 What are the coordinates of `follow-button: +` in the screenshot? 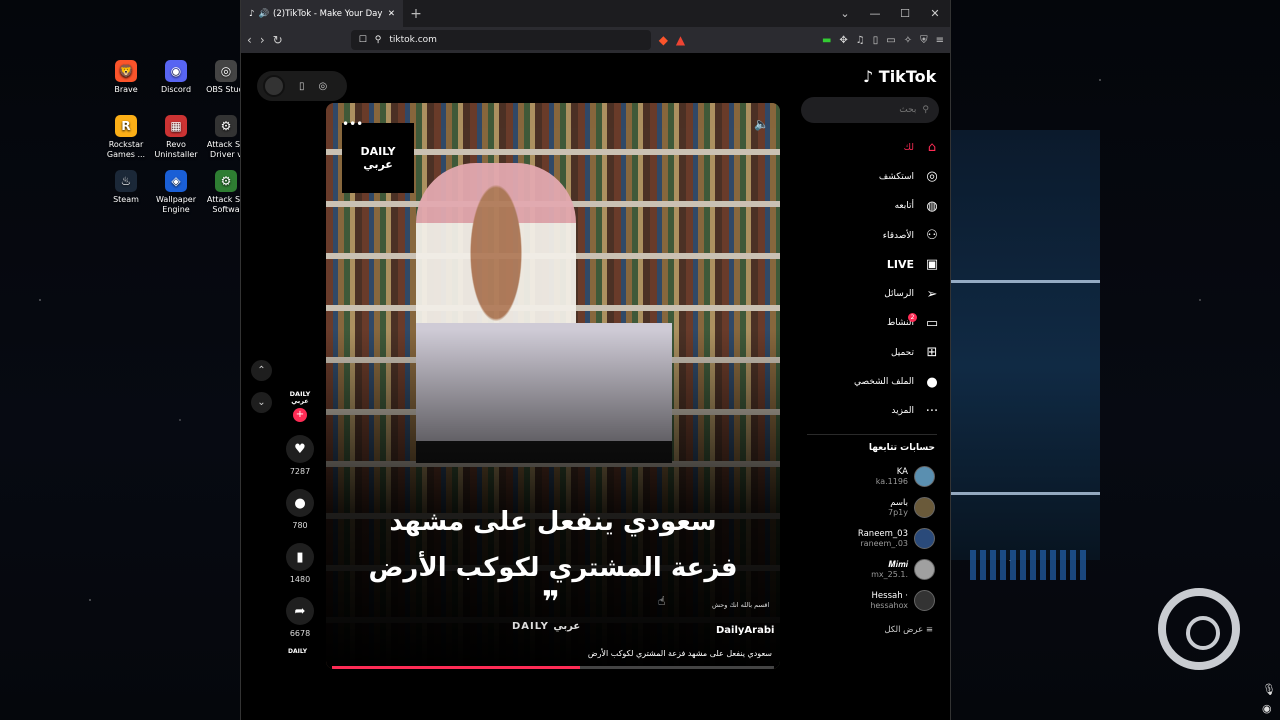 It's located at (300, 415).